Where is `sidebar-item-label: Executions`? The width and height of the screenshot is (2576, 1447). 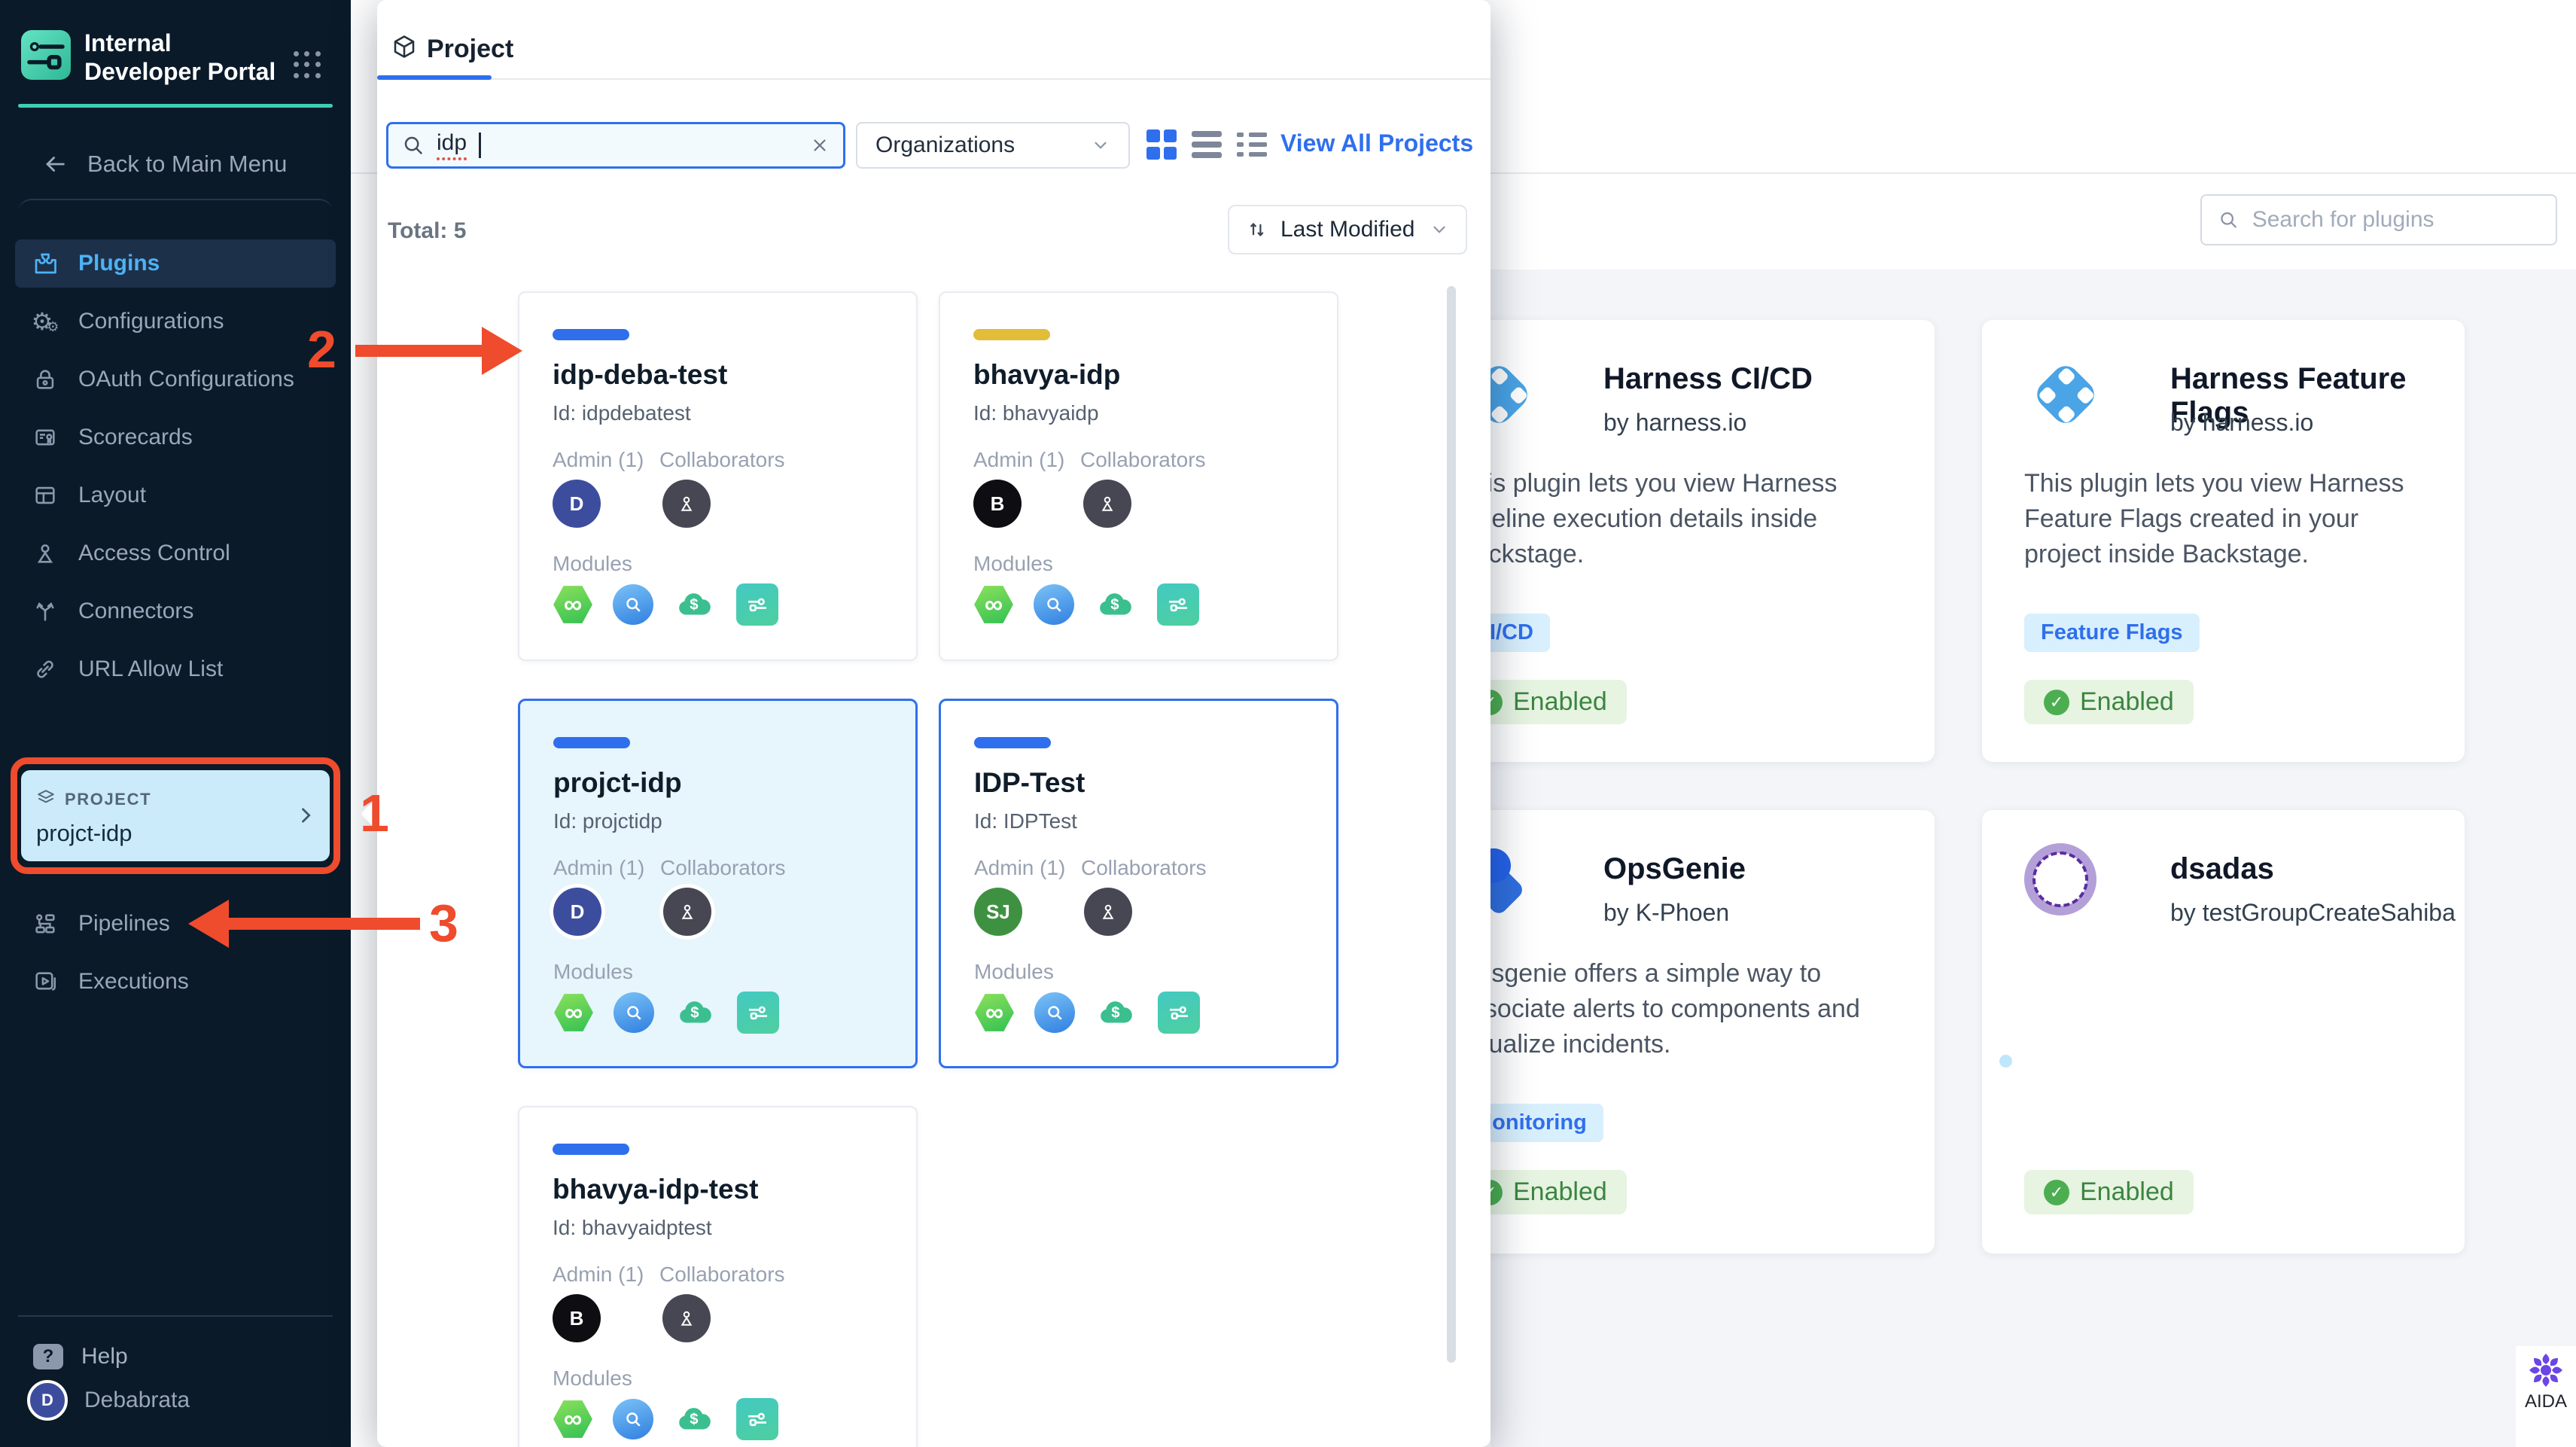
sidebar-item-label: Executions is located at coordinates (134, 981).